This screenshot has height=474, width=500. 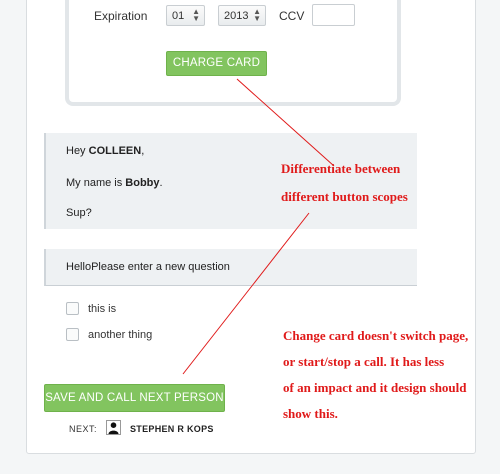 I want to click on annotation-note-1-line-2: different button scopes, so click(x=344, y=196).